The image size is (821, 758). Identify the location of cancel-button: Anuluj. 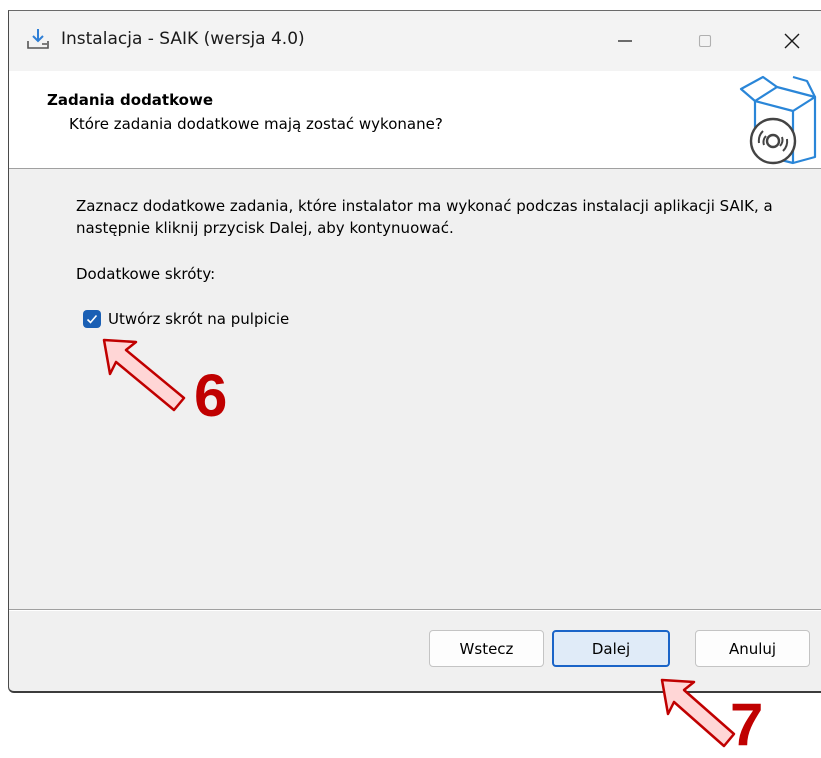
(752, 648).